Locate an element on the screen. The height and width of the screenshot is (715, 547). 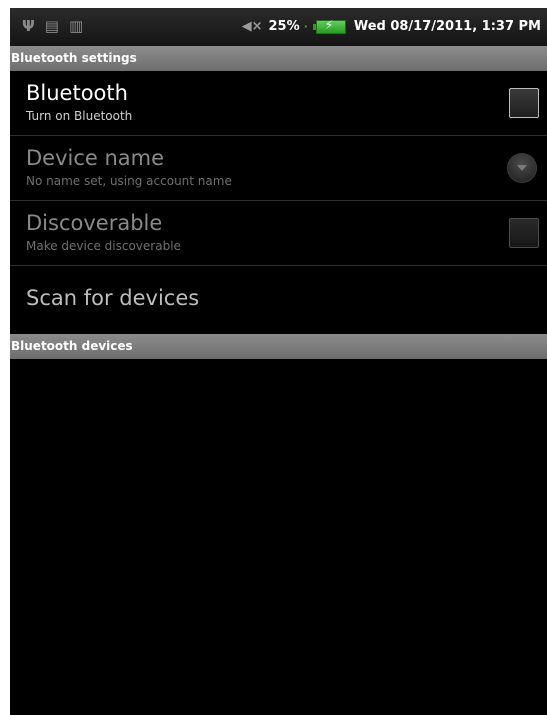
android-debug-icon: ▤ is located at coordinates (51, 26).